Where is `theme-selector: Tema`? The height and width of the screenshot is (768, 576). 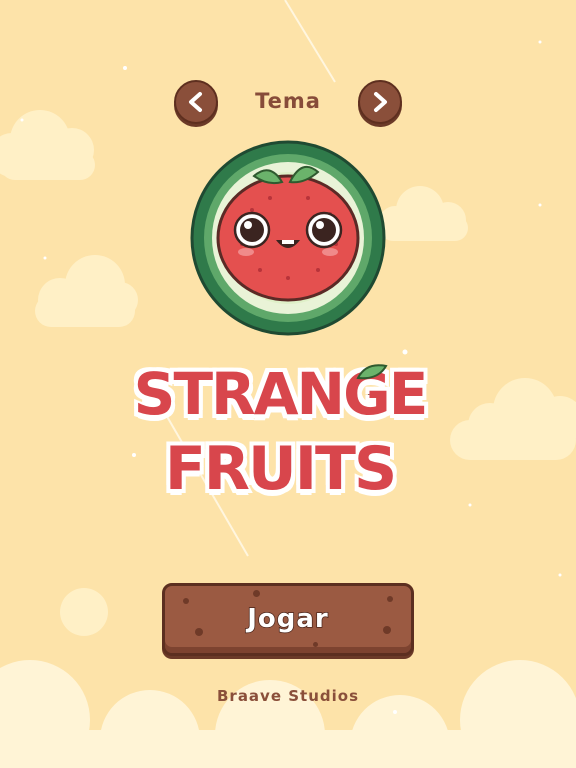
theme-selector: Tema is located at coordinates (288, 102).